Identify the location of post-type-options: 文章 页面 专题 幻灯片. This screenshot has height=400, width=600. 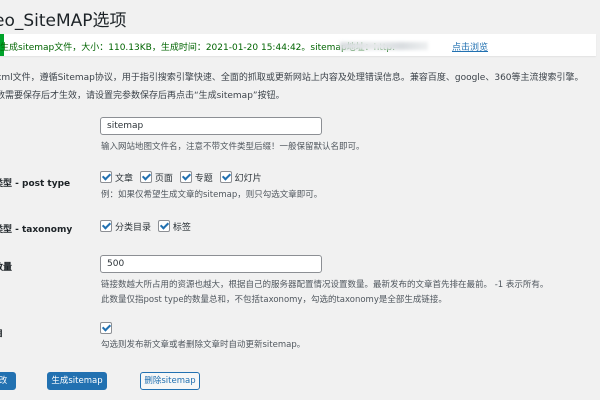
(183, 177).